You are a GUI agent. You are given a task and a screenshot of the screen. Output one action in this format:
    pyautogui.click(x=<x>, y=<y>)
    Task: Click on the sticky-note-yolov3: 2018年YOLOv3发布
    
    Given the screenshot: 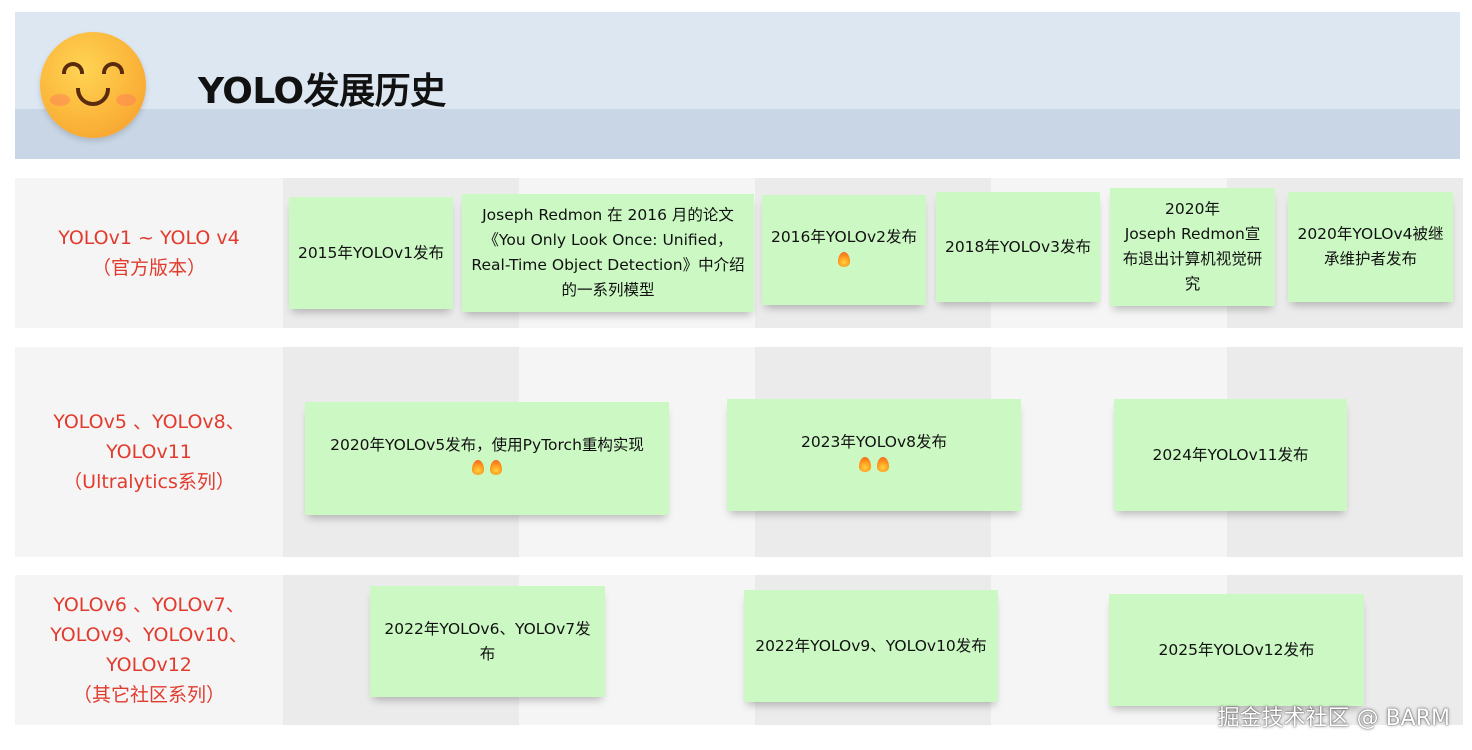 What is the action you would take?
    pyautogui.click(x=1018, y=247)
    